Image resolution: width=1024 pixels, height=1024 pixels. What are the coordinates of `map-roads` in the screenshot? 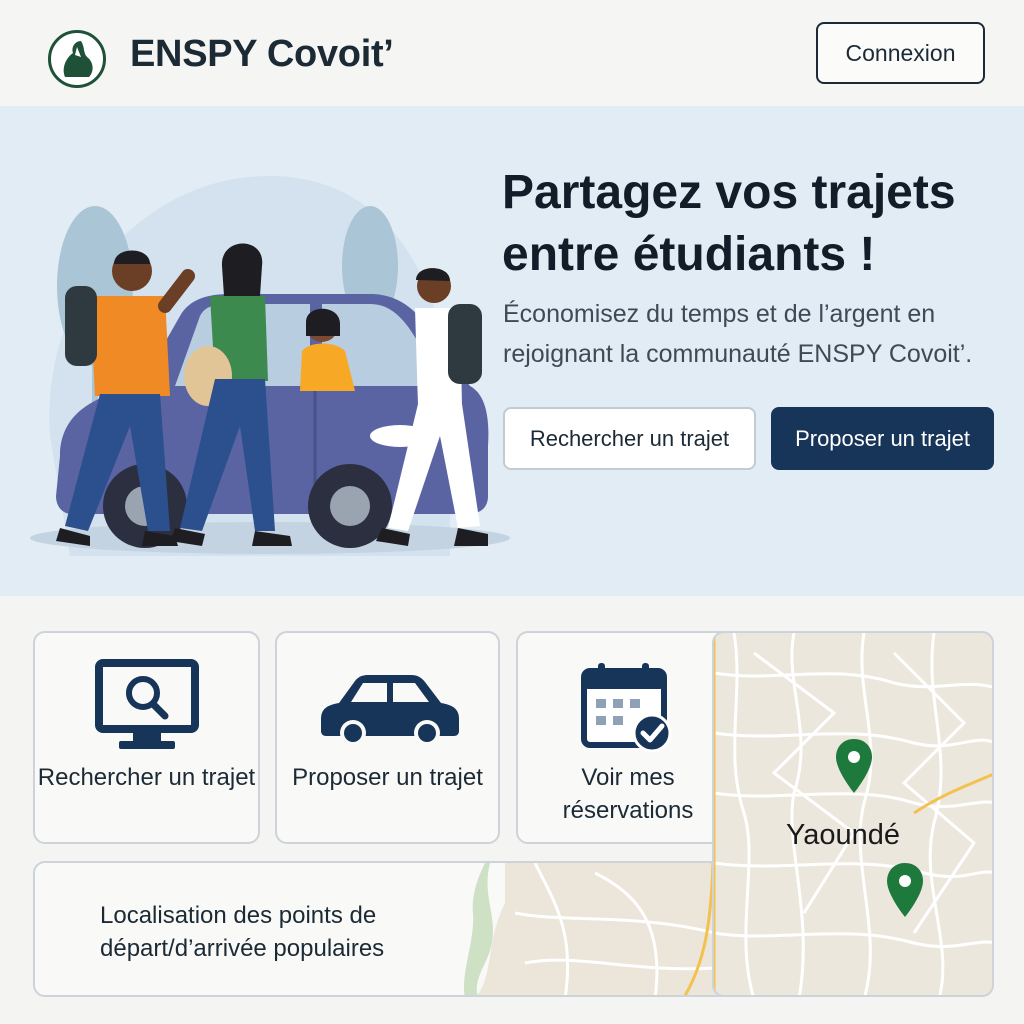 It's located at (853, 814).